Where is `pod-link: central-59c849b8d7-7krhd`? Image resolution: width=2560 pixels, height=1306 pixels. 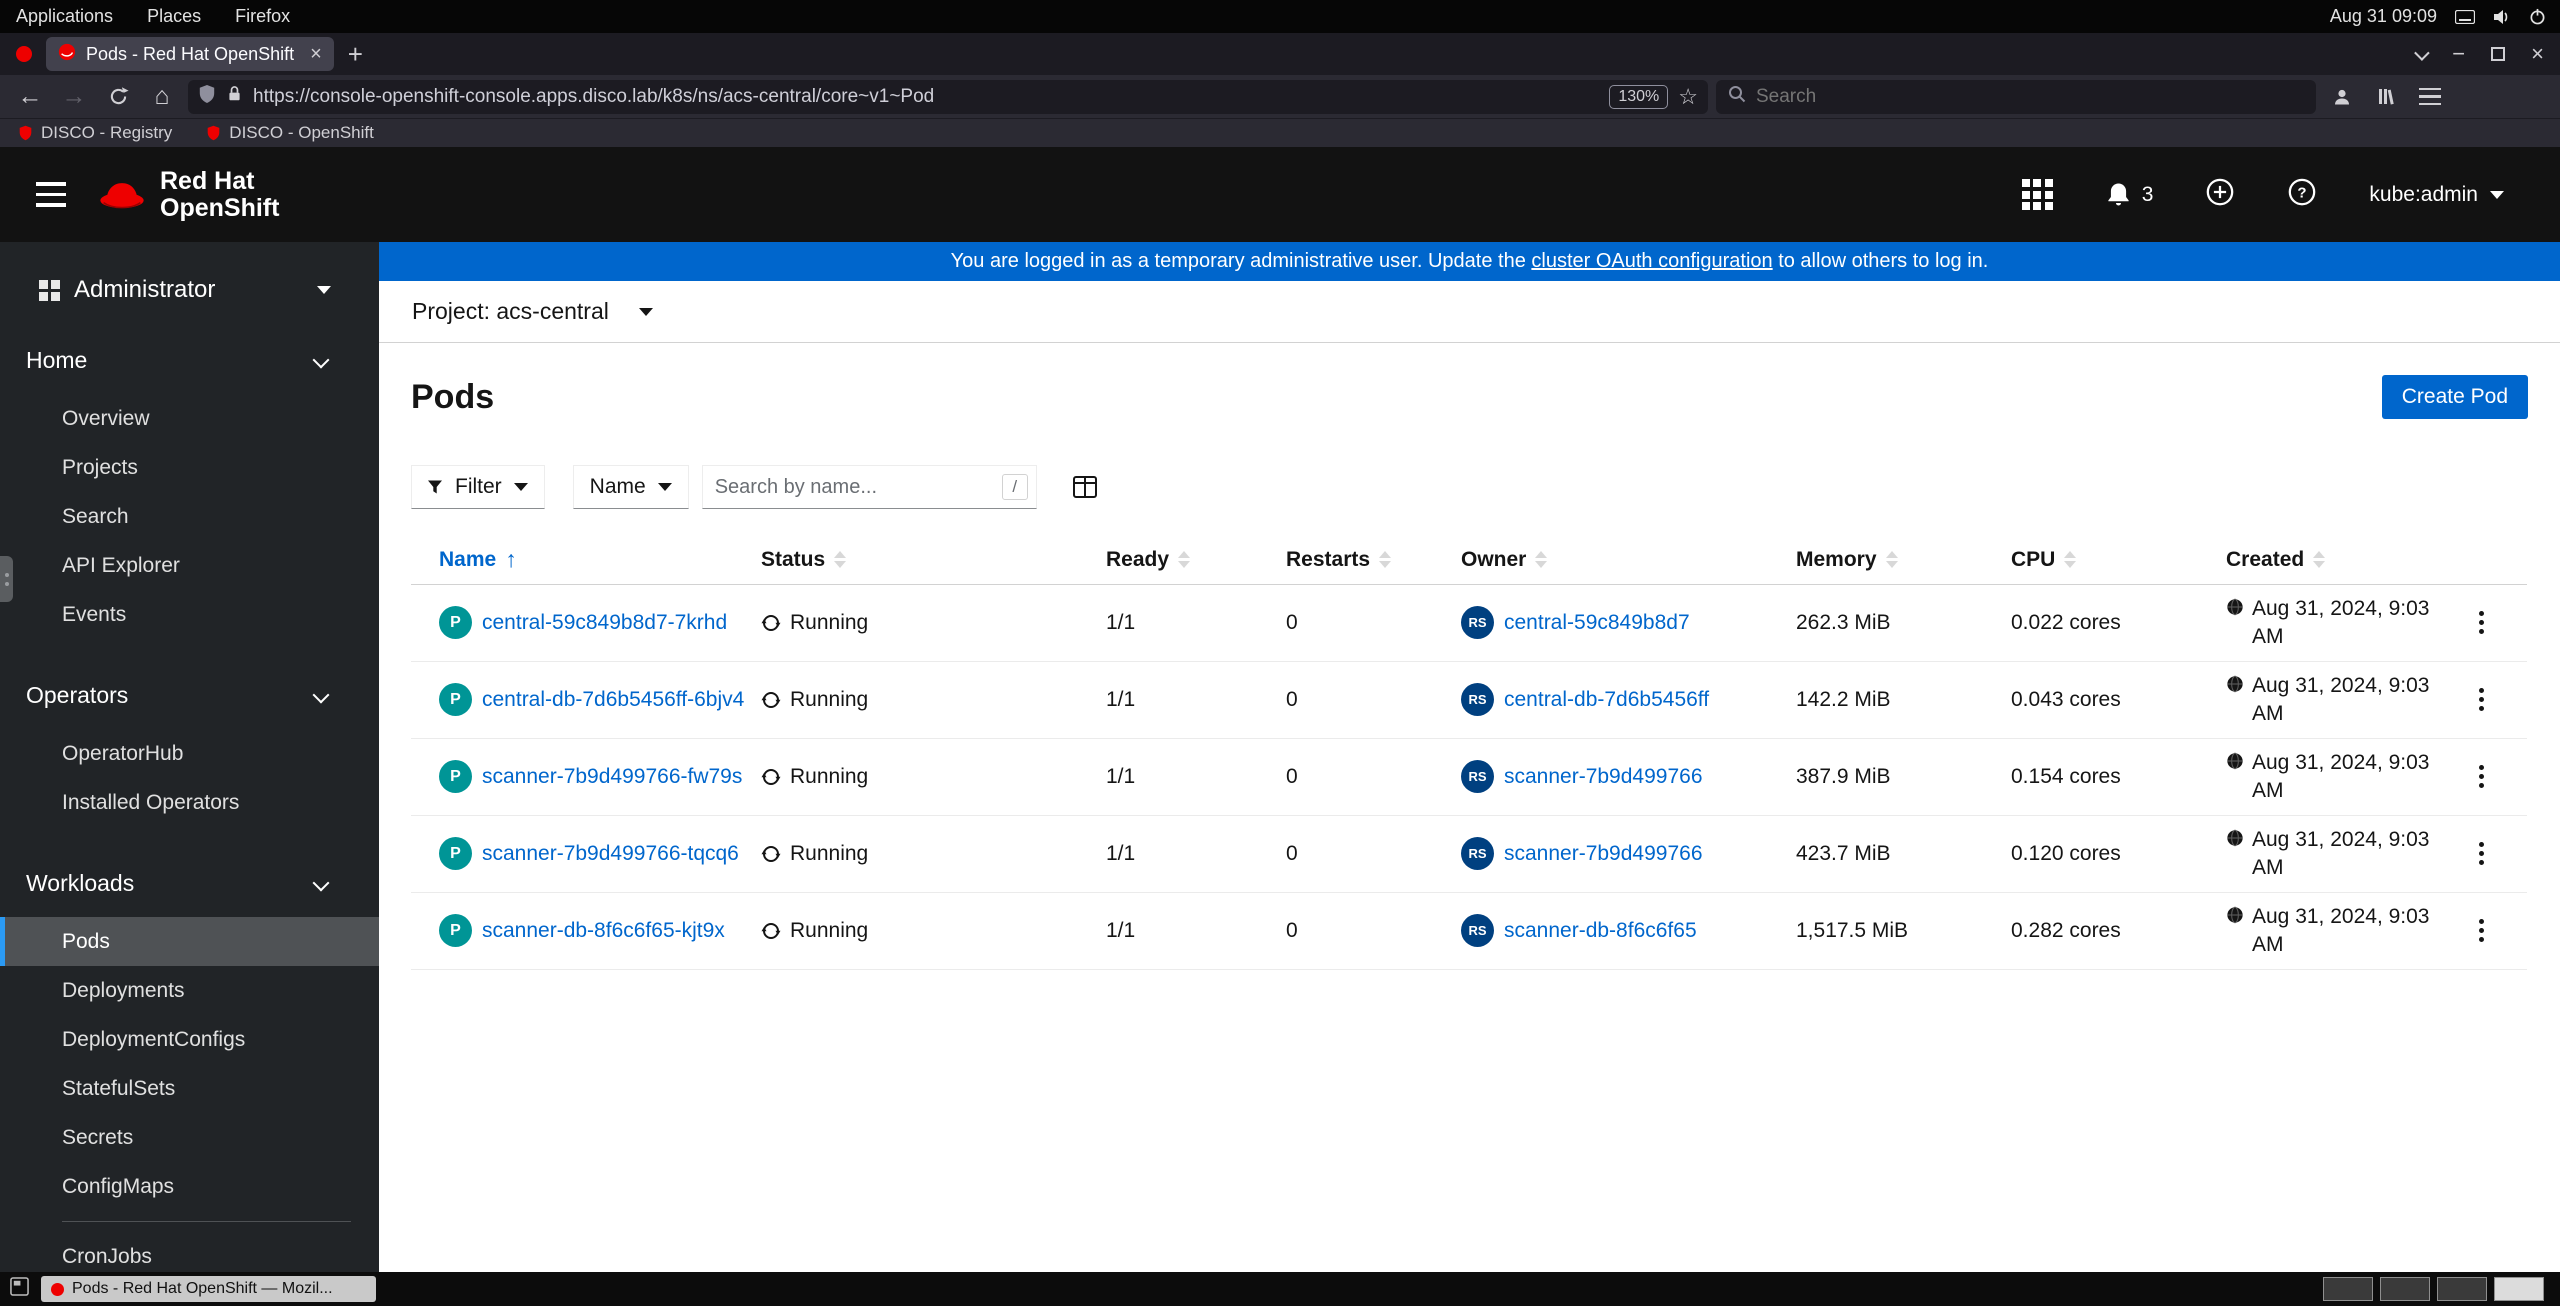
pod-link: central-59c849b8d7-7krhd is located at coordinates (604, 623).